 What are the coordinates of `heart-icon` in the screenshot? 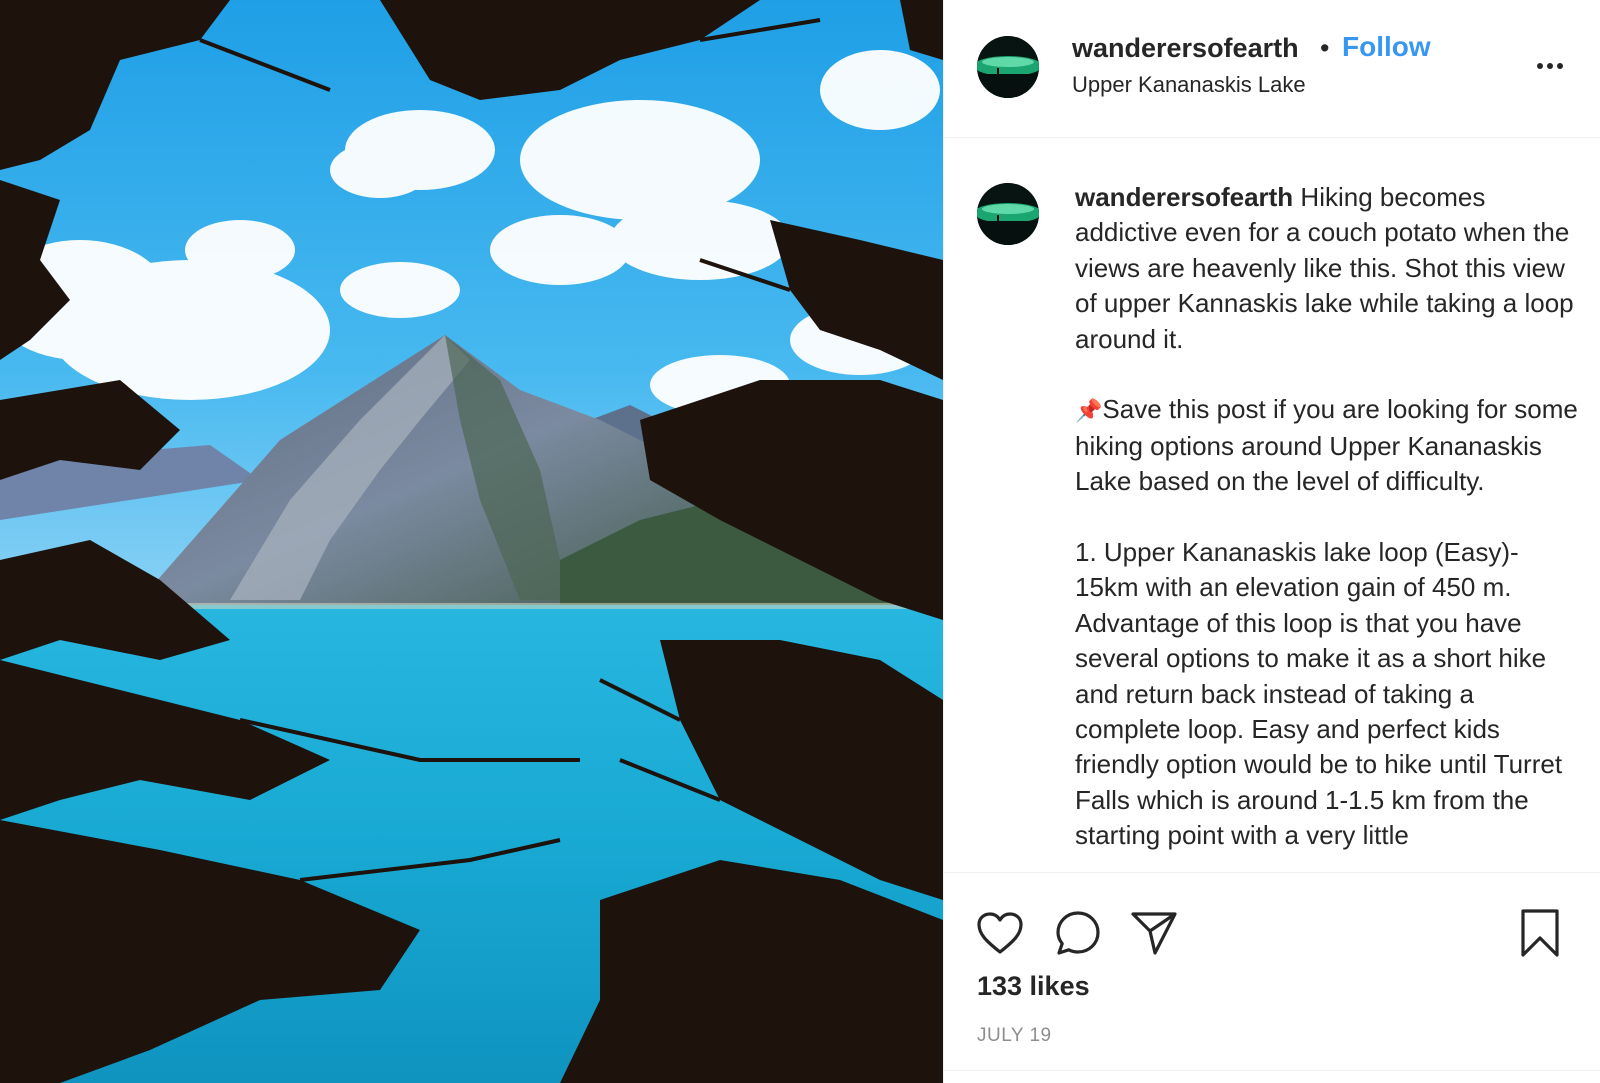 It's located at (1000, 933).